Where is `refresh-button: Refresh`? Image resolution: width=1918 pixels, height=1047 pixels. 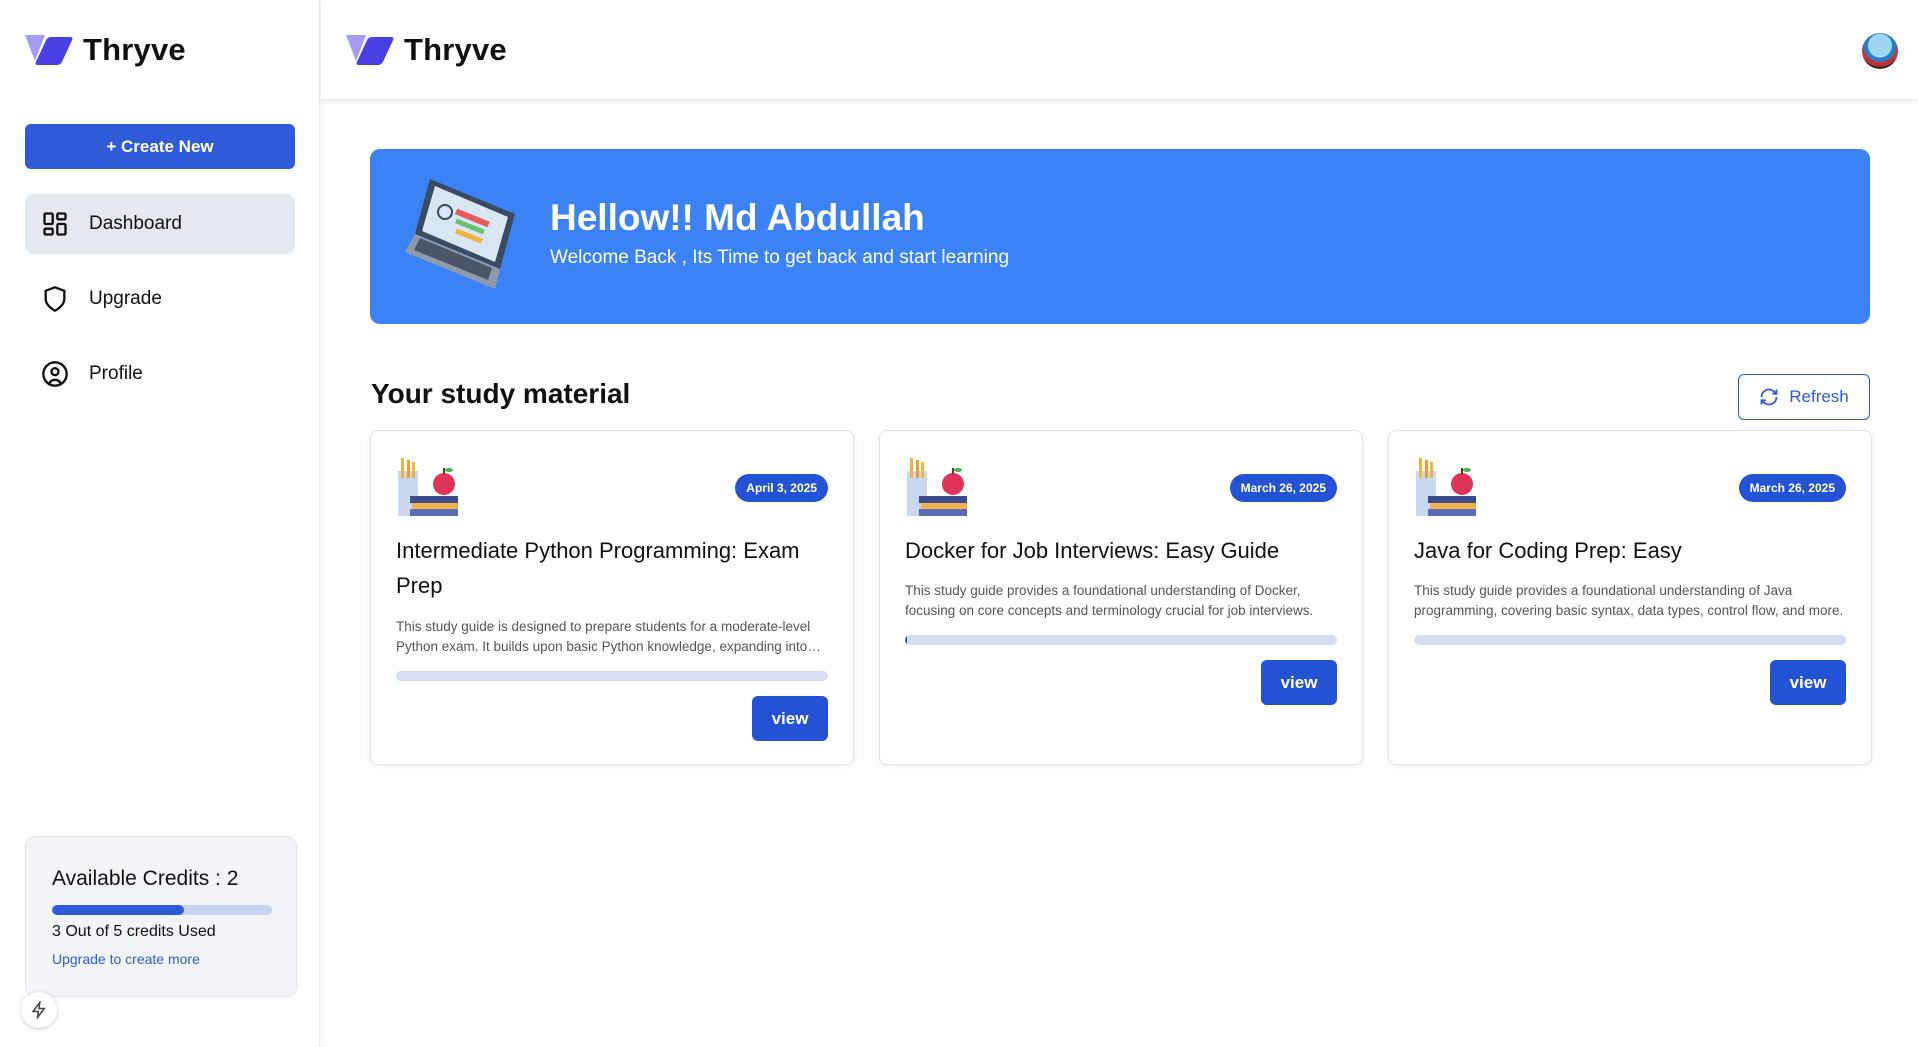
refresh-button: Refresh is located at coordinates (1804, 397).